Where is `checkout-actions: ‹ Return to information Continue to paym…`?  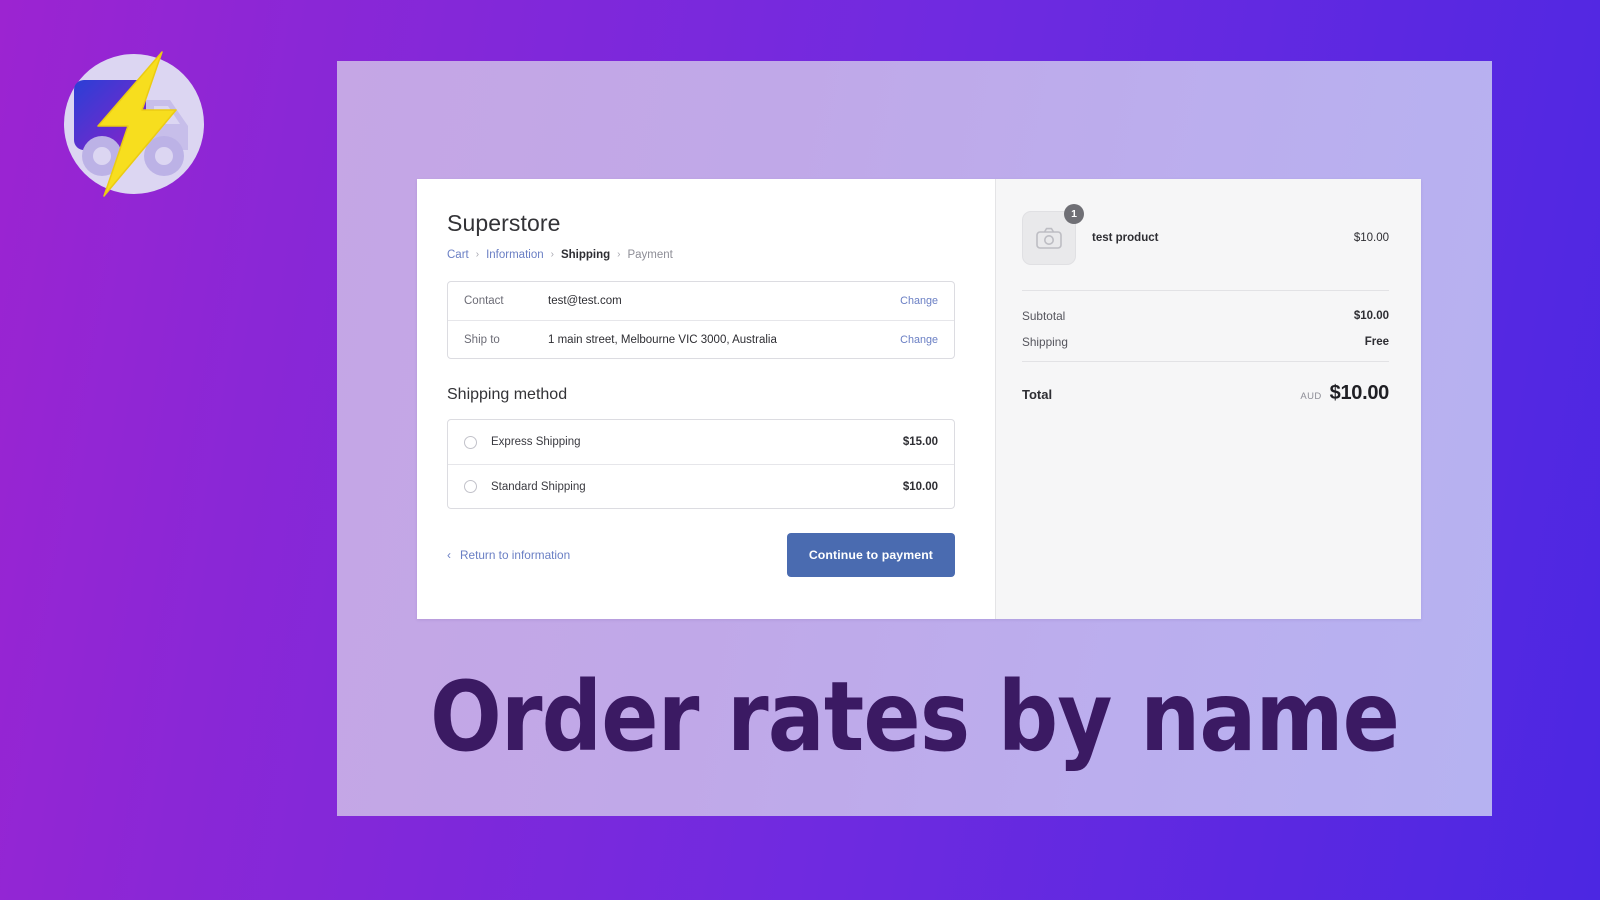
checkout-actions: ‹ Return to information Continue to paym… is located at coordinates (701, 555).